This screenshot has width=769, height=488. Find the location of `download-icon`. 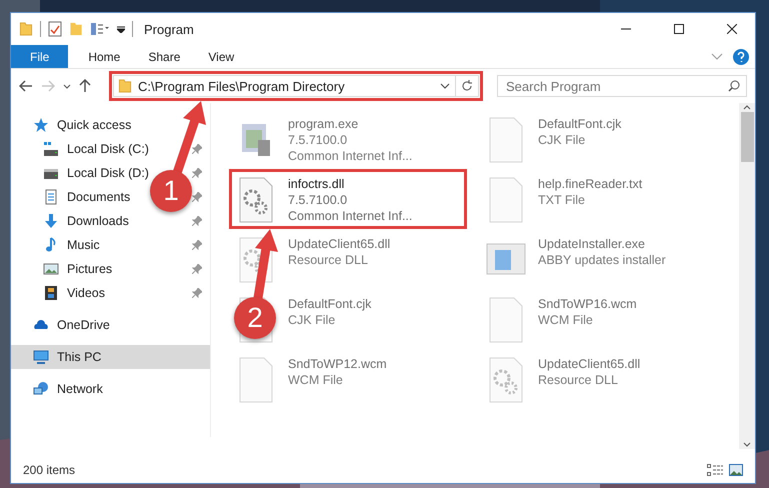

download-icon is located at coordinates (51, 221).